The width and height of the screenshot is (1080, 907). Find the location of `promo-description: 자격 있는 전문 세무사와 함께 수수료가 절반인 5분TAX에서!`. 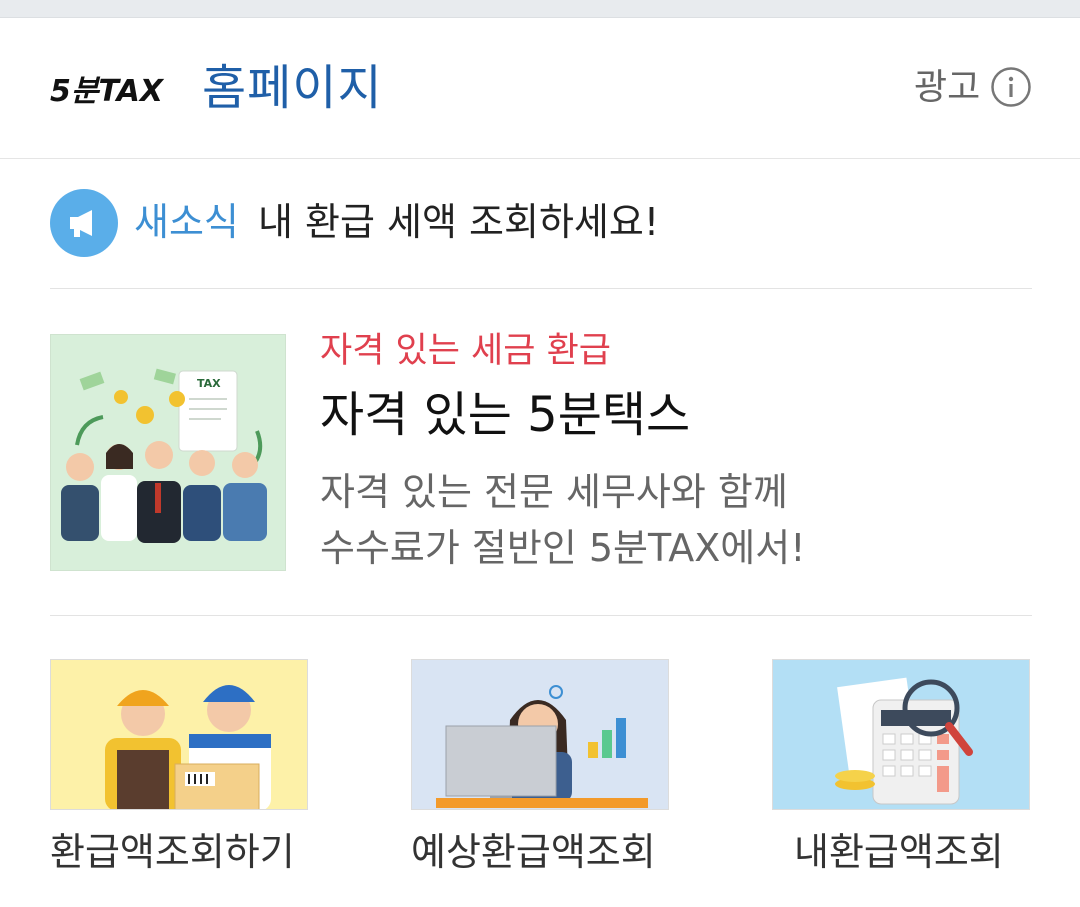

promo-description: 자격 있는 전문 세무사와 함께 수수료가 절반인 5분TAX에서! is located at coordinates (670, 520).